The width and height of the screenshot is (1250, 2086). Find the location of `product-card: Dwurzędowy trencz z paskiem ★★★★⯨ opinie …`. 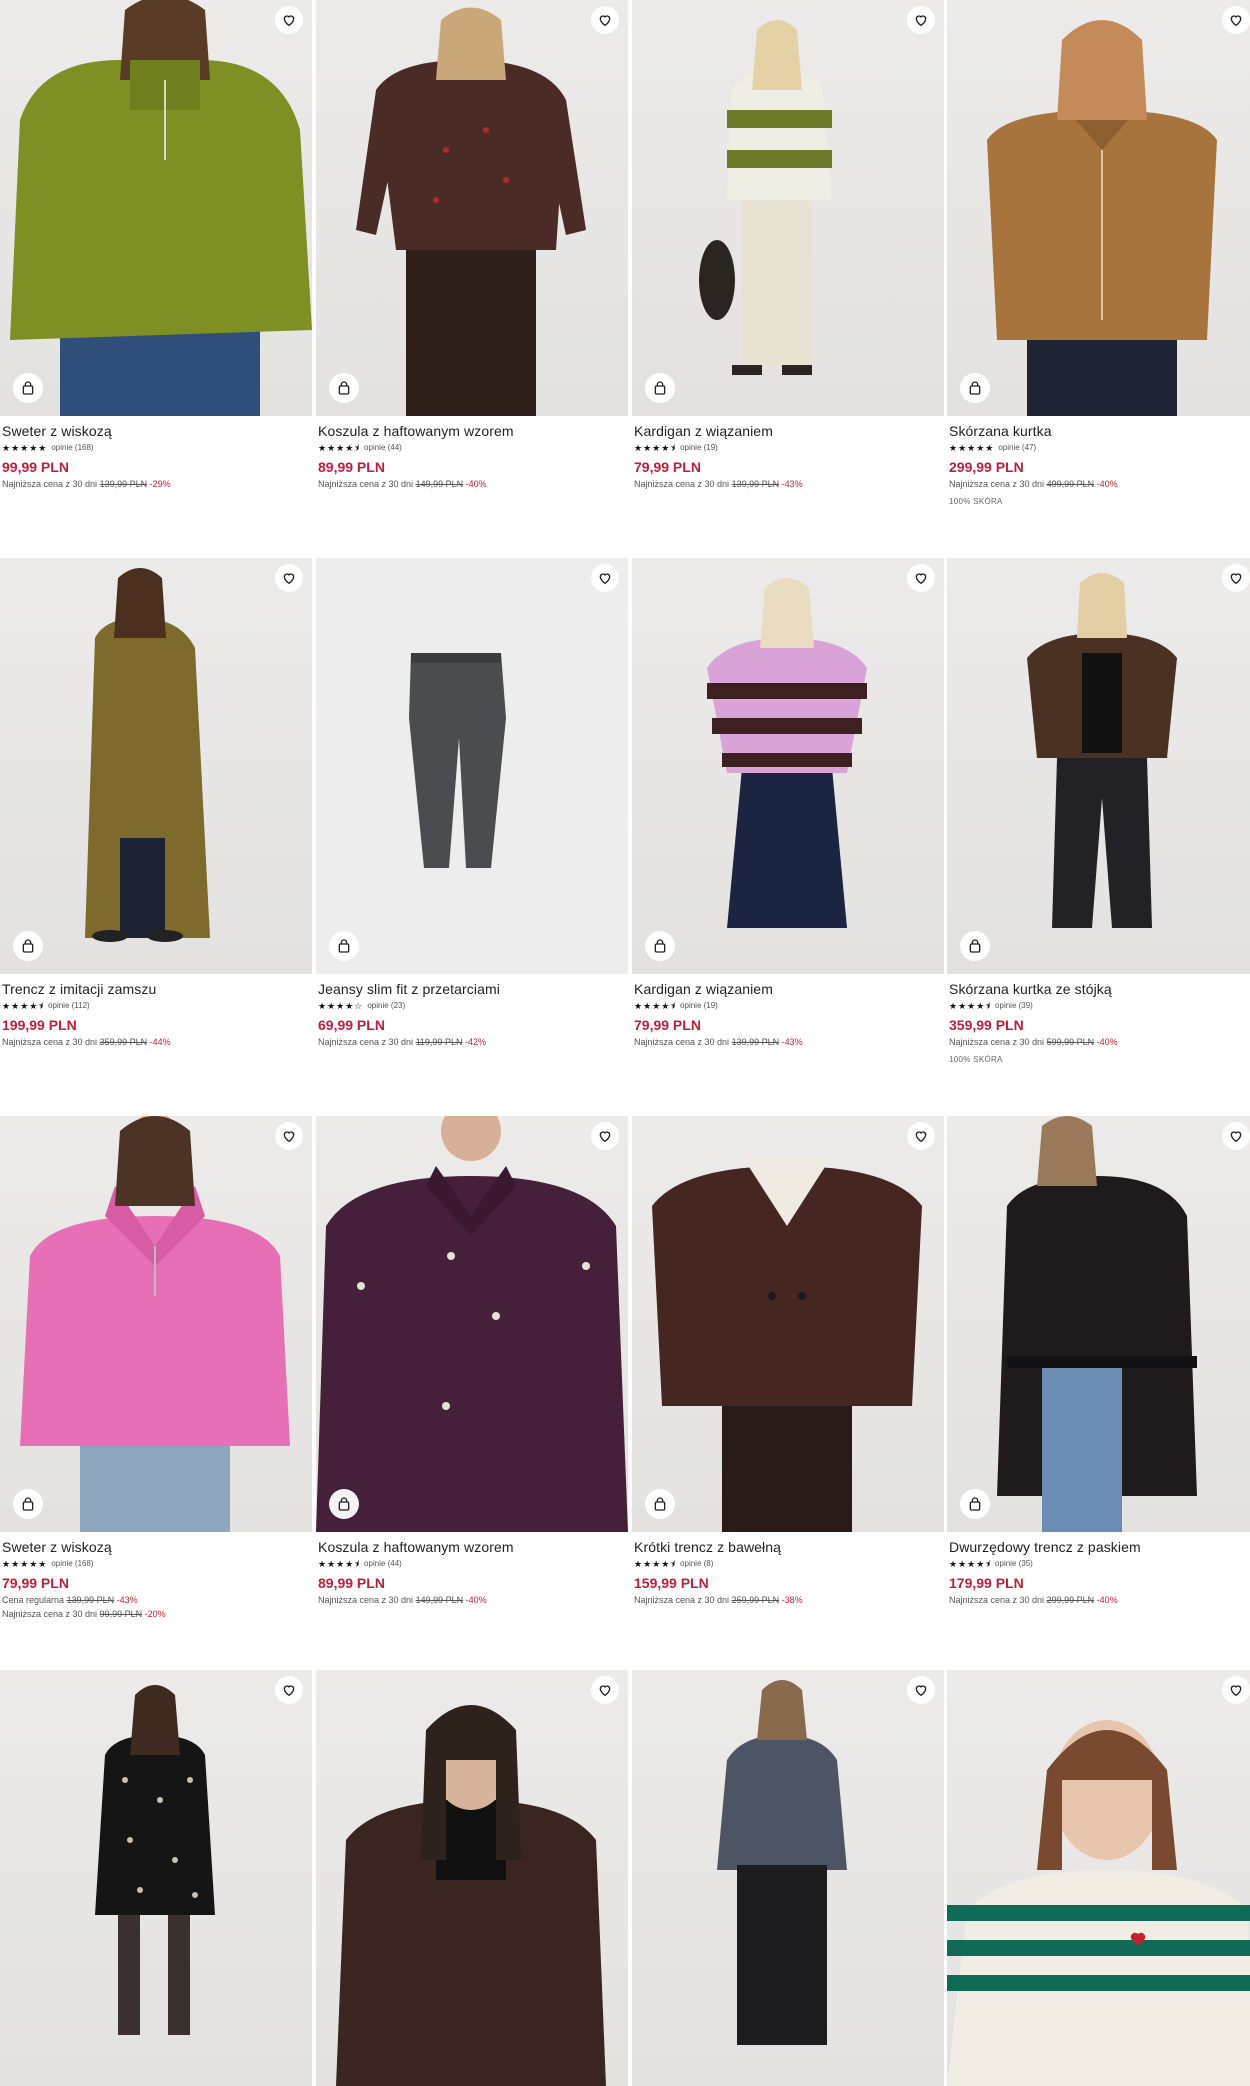

product-card: Dwurzędowy trencz z paskiem ★★★★⯨ opinie … is located at coordinates (1098, 1360).